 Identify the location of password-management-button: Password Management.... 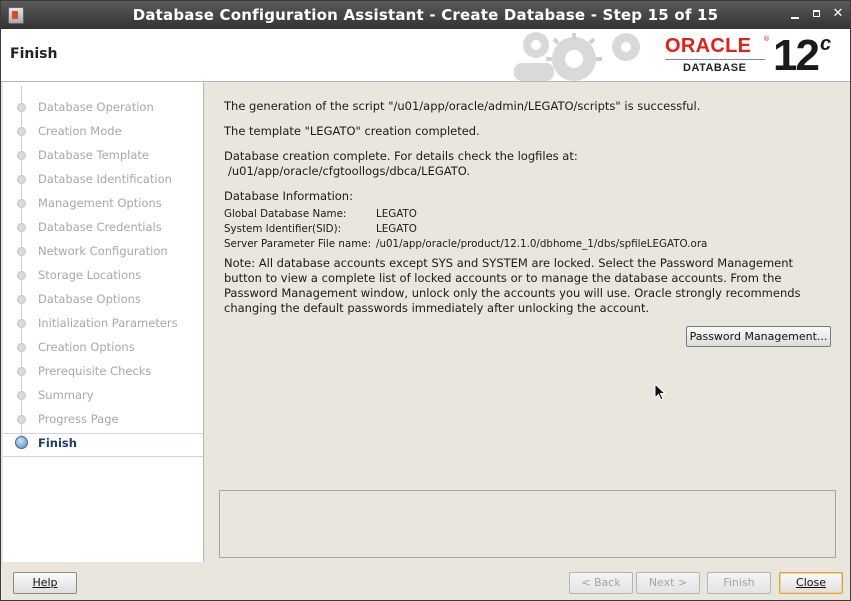
(758, 336).